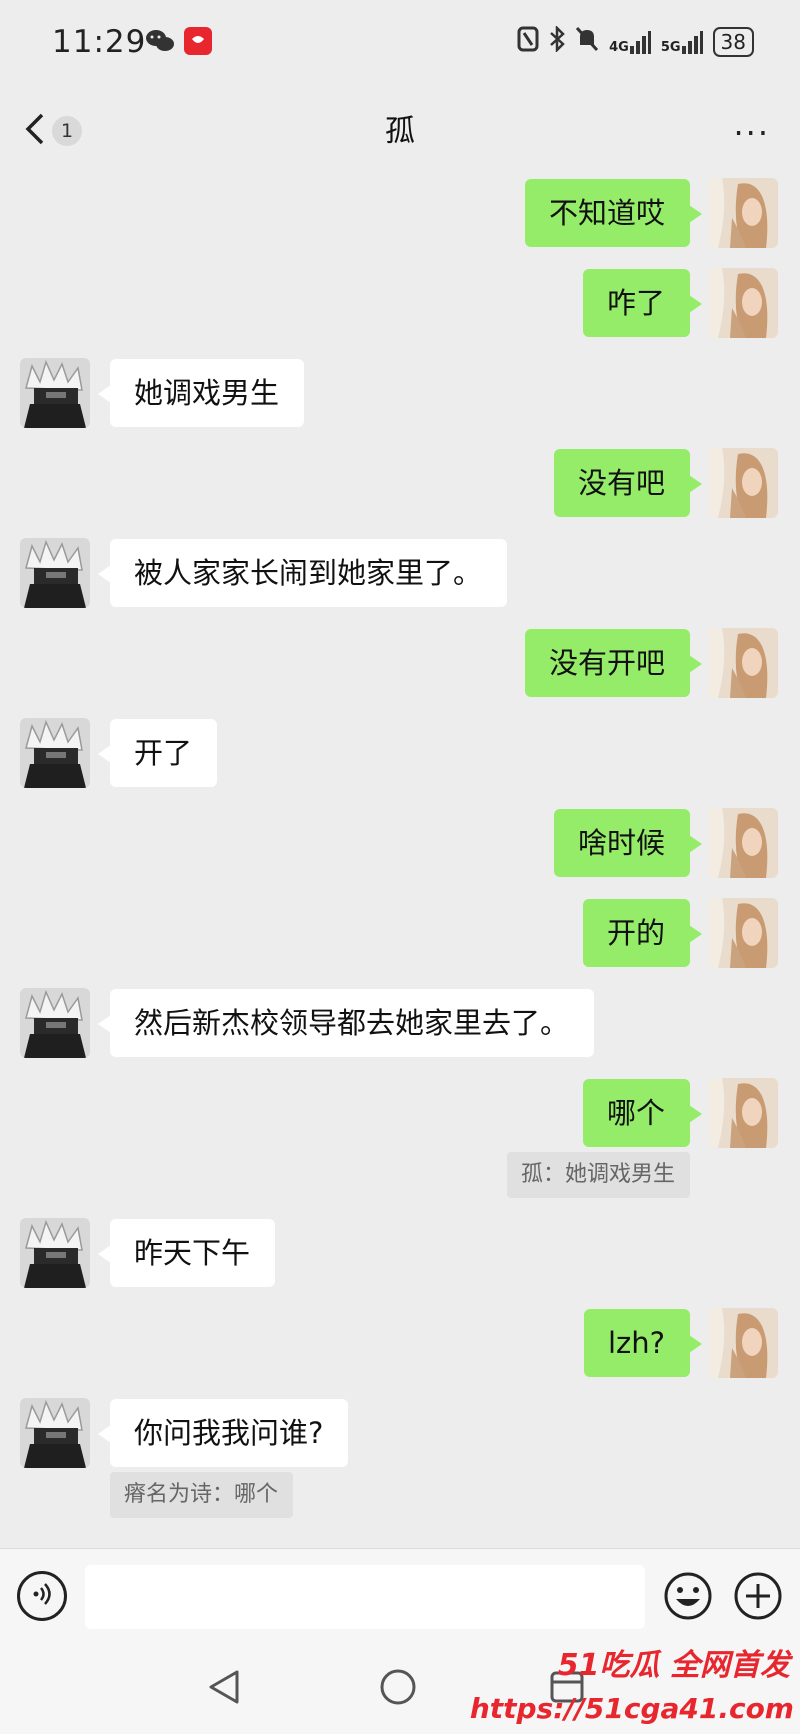 Image resolution: width=800 pixels, height=1734 pixels. Describe the element at coordinates (400, 131) in the screenshot. I see `chat-title: 孤` at that location.